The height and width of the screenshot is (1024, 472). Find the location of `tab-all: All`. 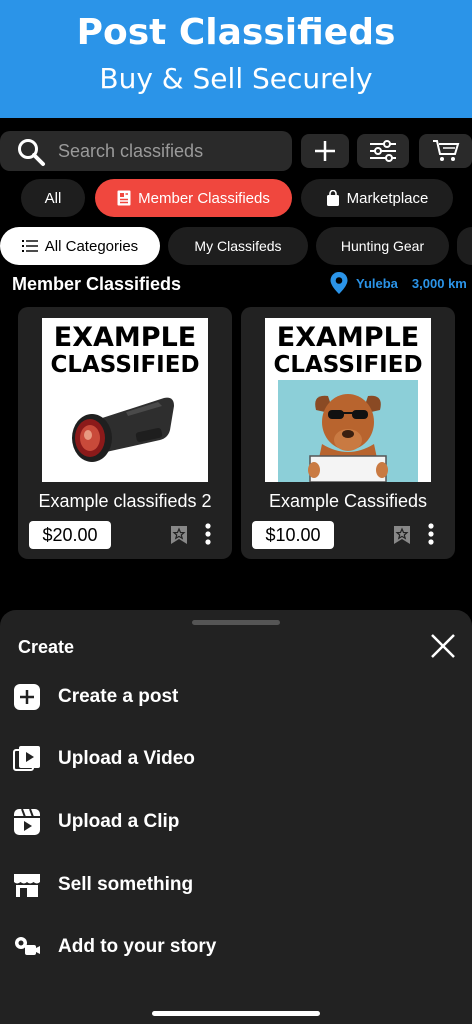

tab-all: All is located at coordinates (53, 198).